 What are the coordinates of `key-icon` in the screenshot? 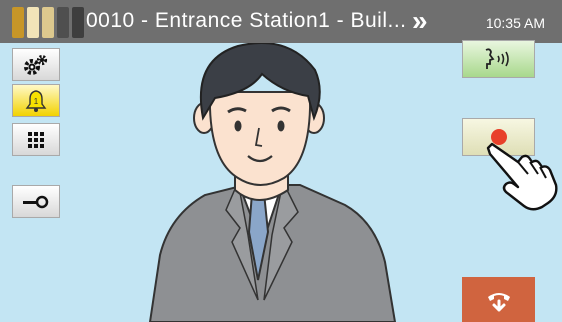 It's located at (36, 201).